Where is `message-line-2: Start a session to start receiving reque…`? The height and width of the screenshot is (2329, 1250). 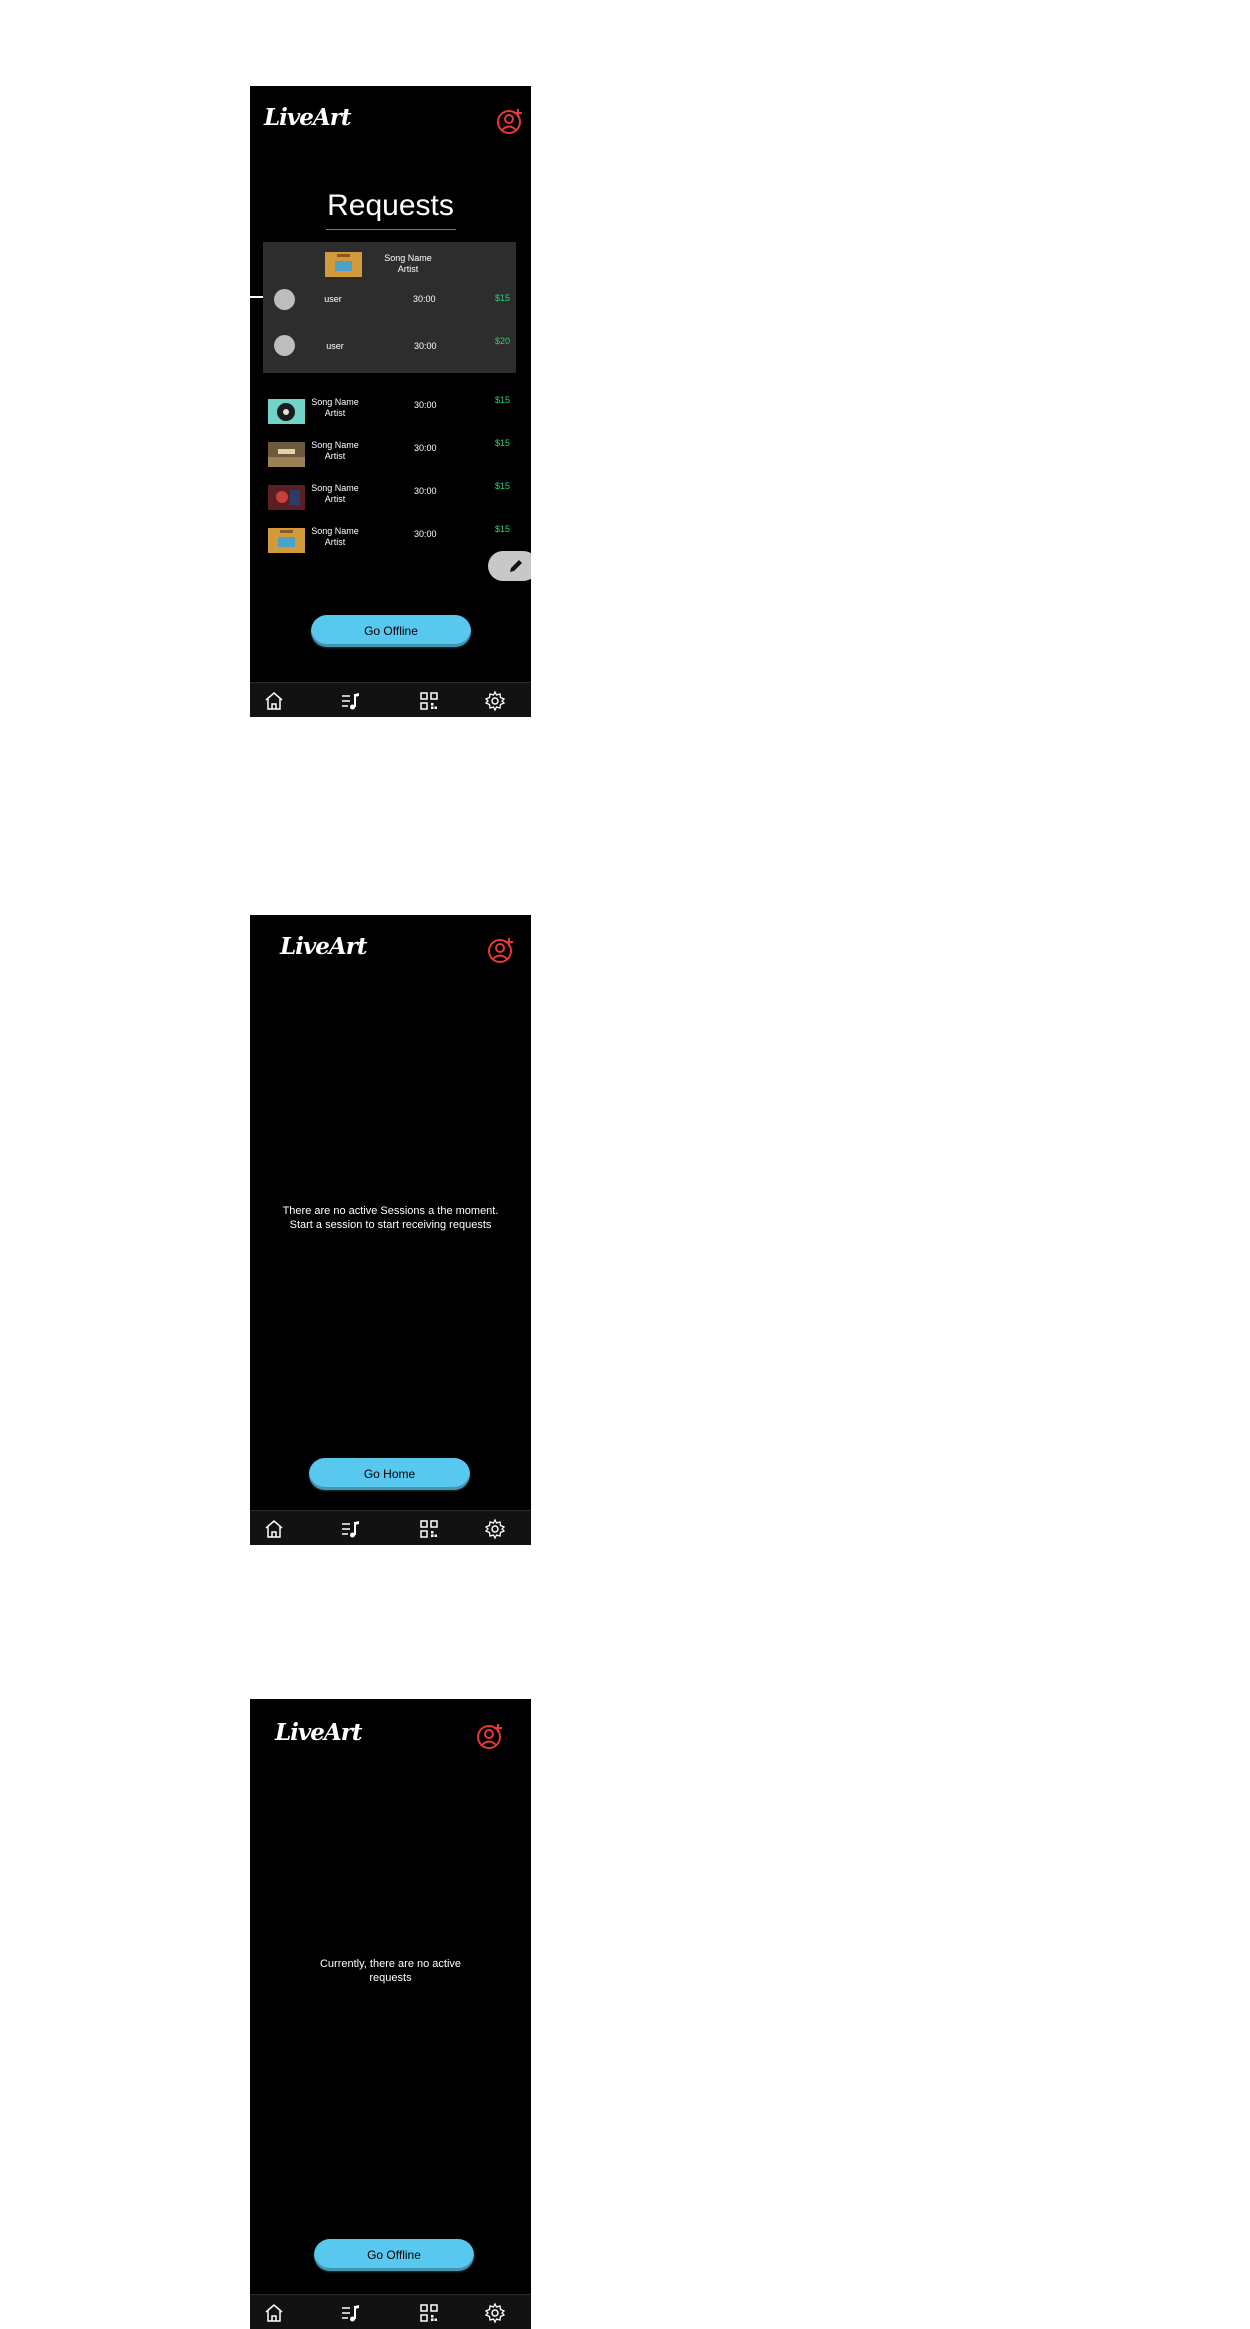 message-line-2: Start a session to start receiving reque… is located at coordinates (390, 1225).